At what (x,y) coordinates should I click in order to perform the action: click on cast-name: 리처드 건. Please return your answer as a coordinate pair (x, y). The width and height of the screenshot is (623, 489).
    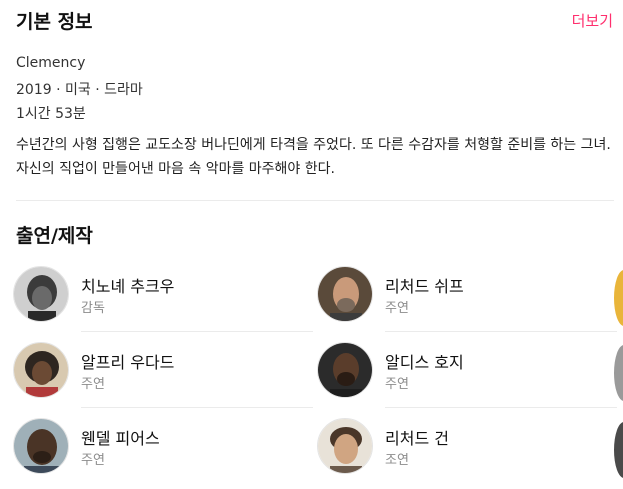
    Looking at the image, I should click on (417, 438).